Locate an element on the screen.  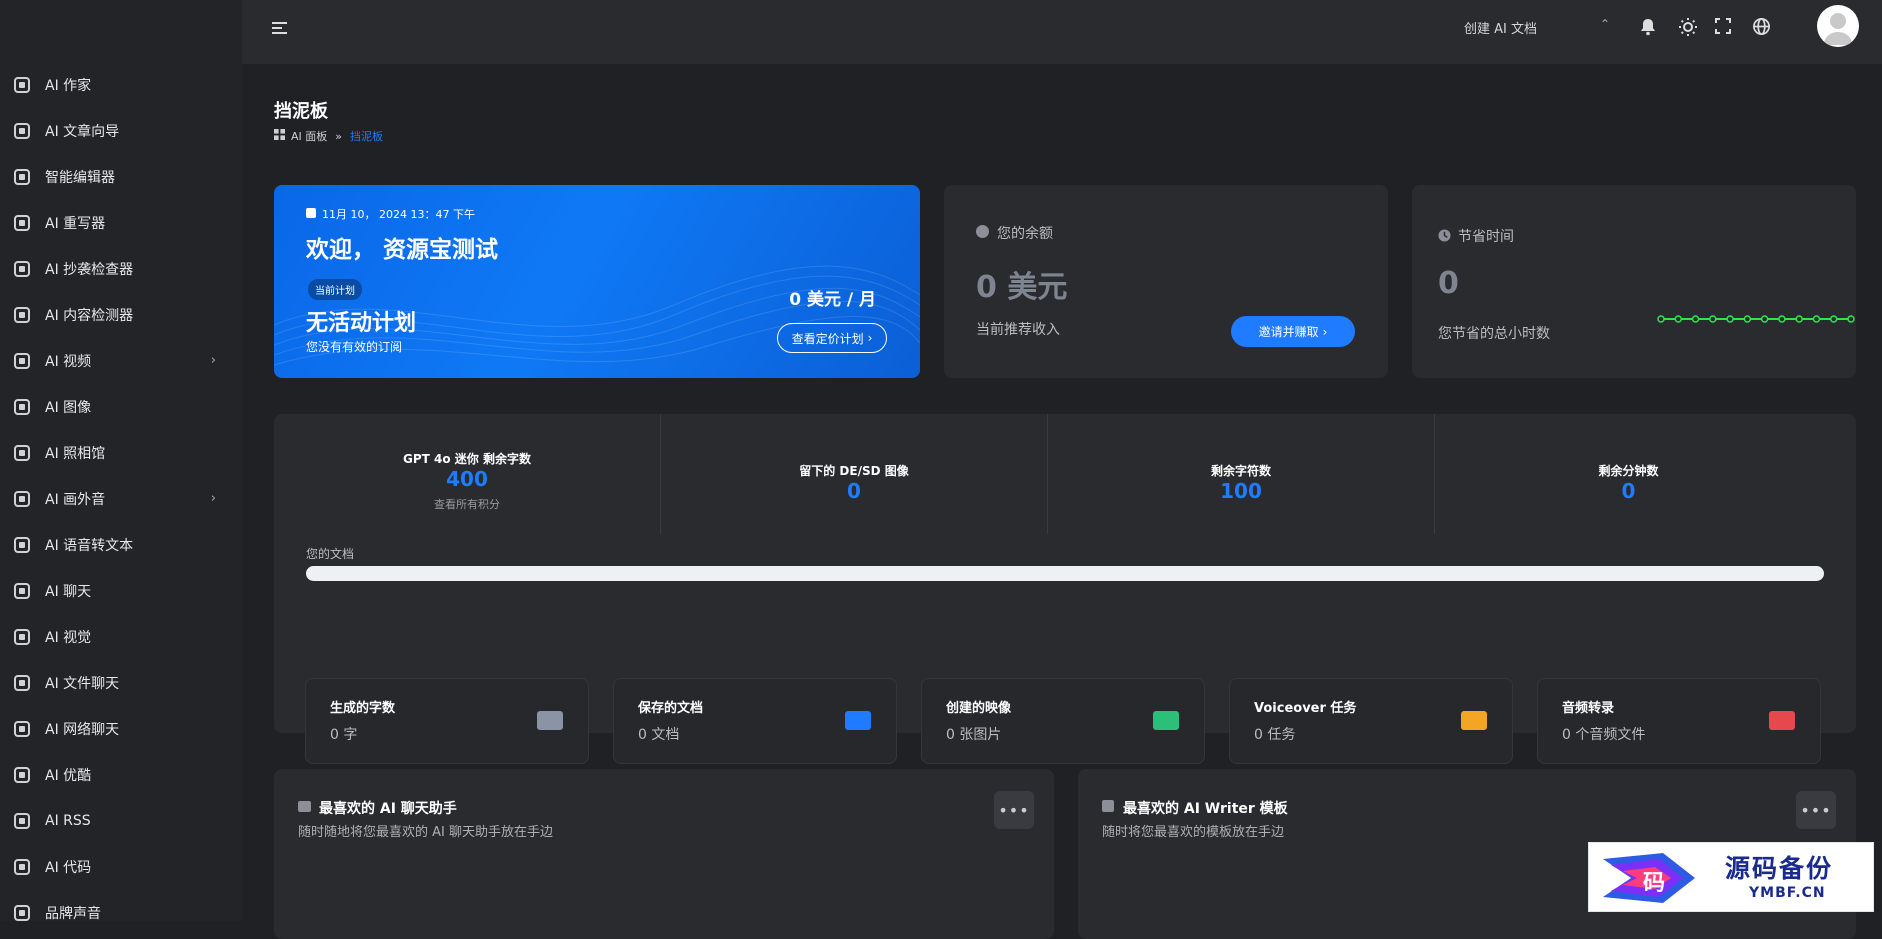
tile-value: 0 任务 is located at coordinates (1275, 735).